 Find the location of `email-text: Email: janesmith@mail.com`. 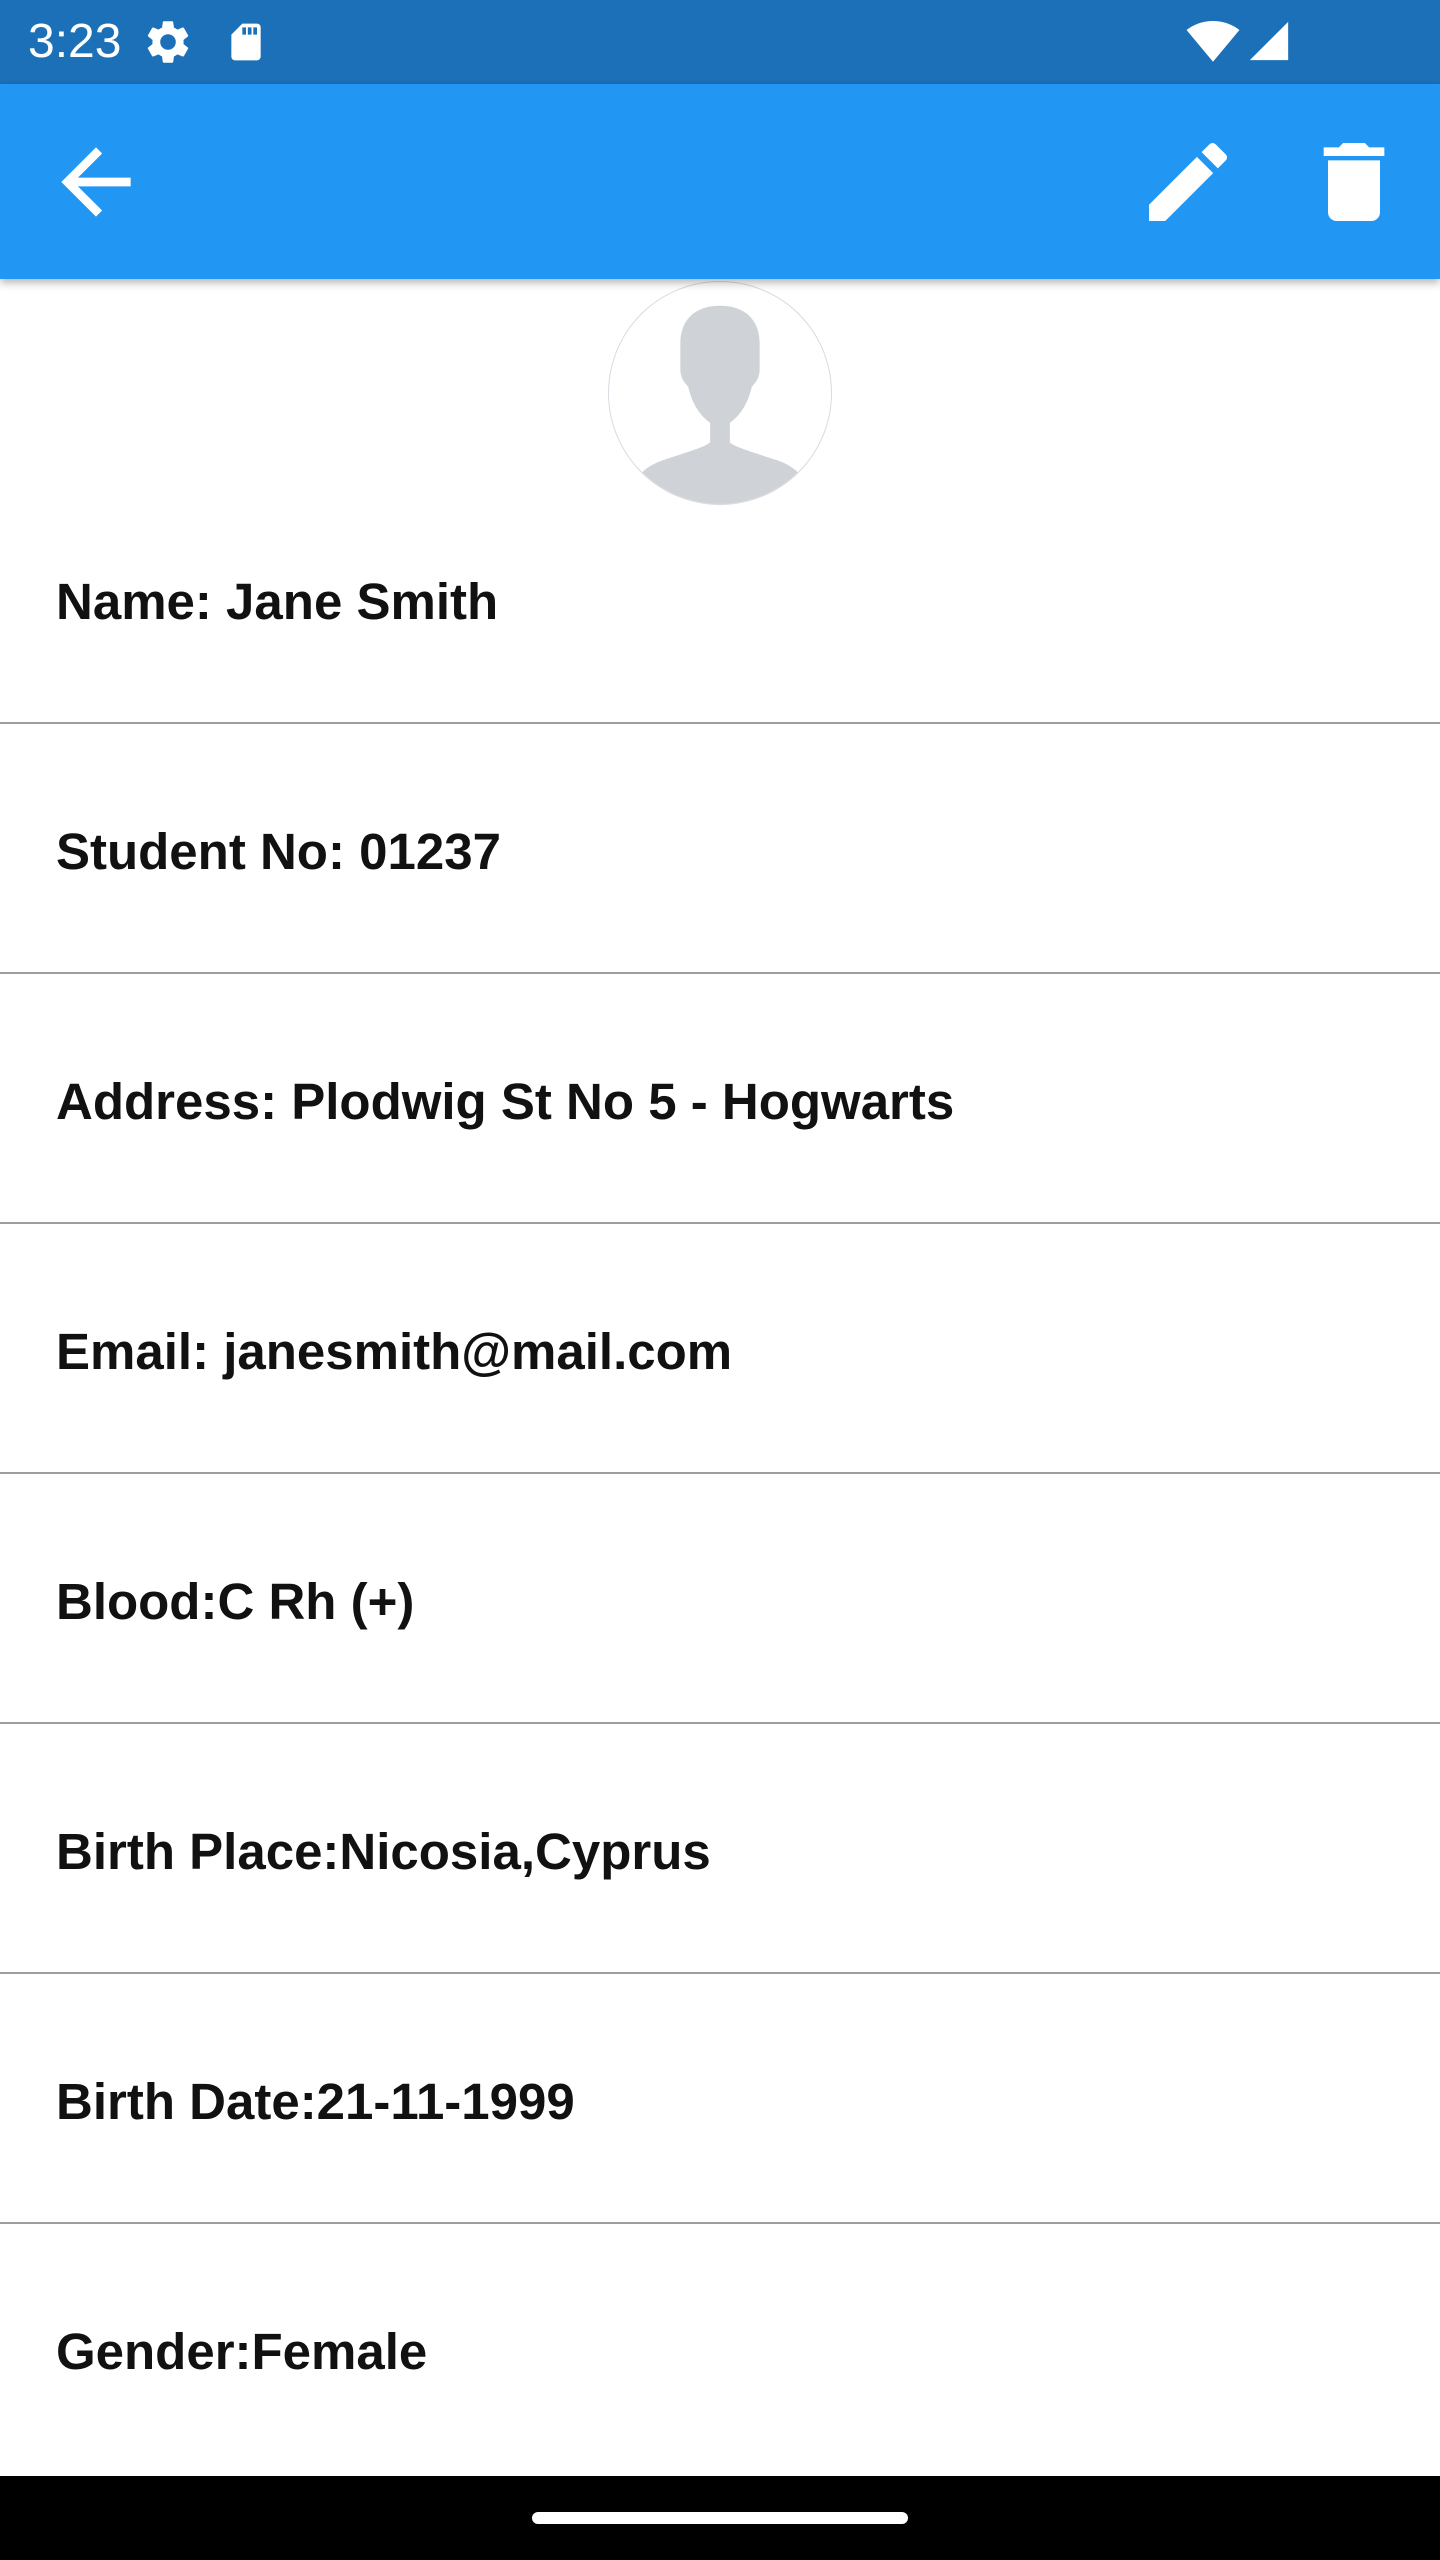

email-text: Email: janesmith@mail.com is located at coordinates (394, 1351).